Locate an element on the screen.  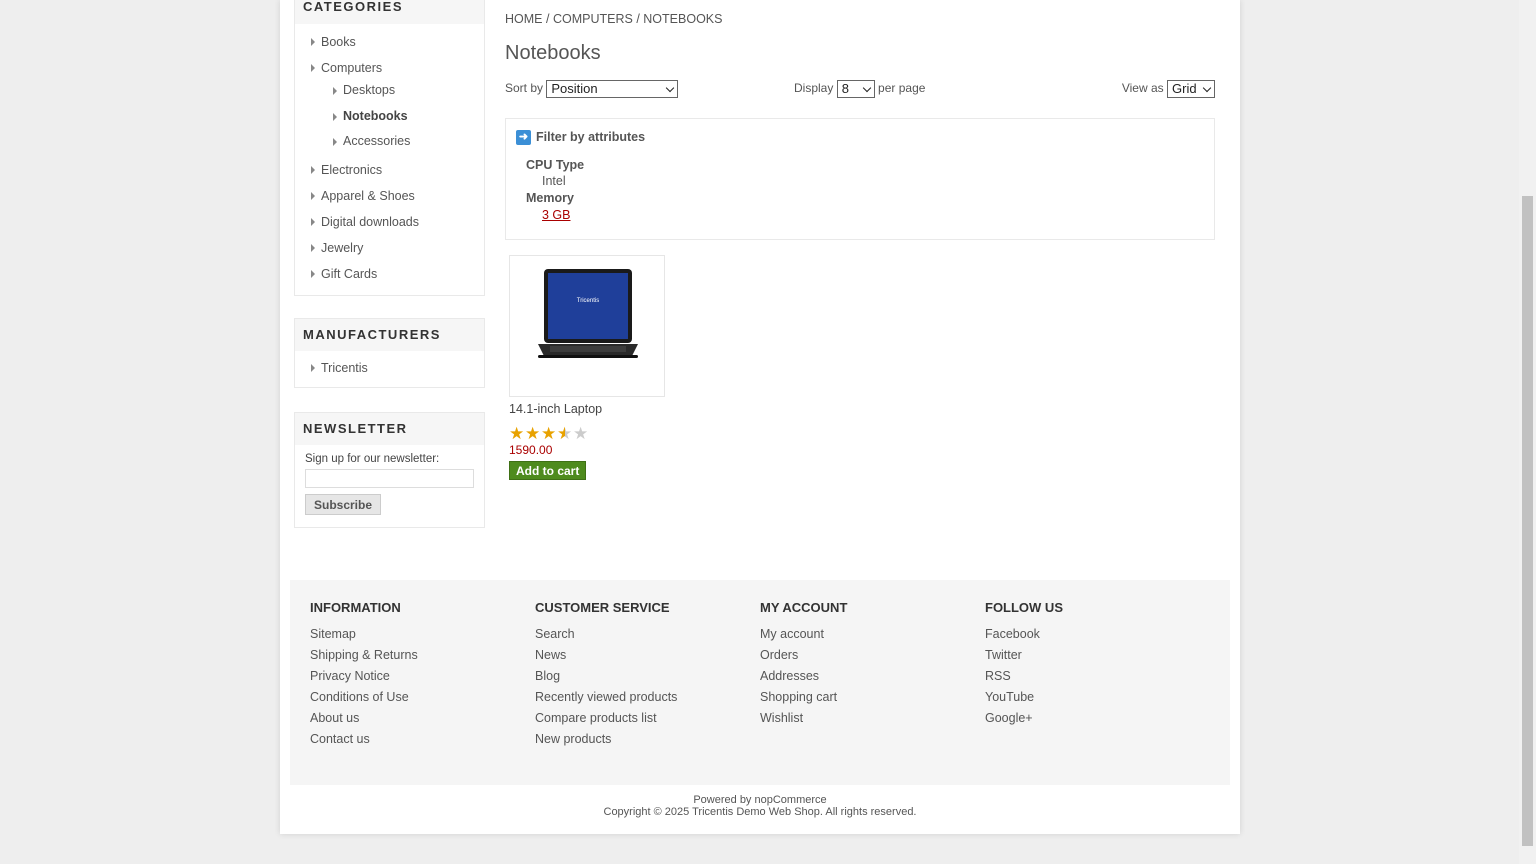
category-link: Gift Cards is located at coordinates (402, 274).